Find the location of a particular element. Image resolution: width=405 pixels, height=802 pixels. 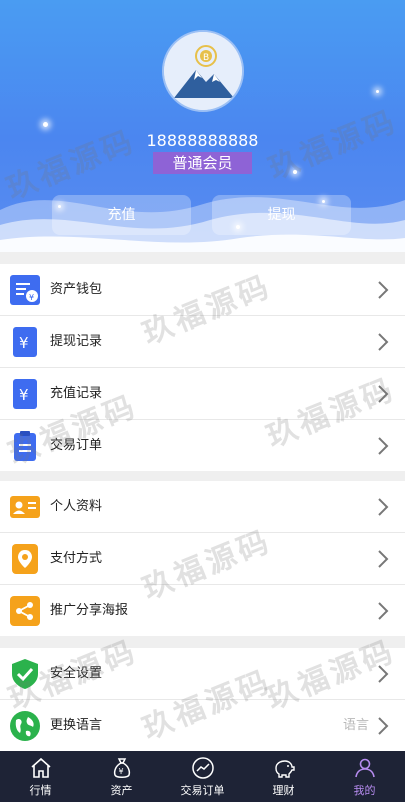

menu-item-label: 资产钱包 is located at coordinates (76, 289).